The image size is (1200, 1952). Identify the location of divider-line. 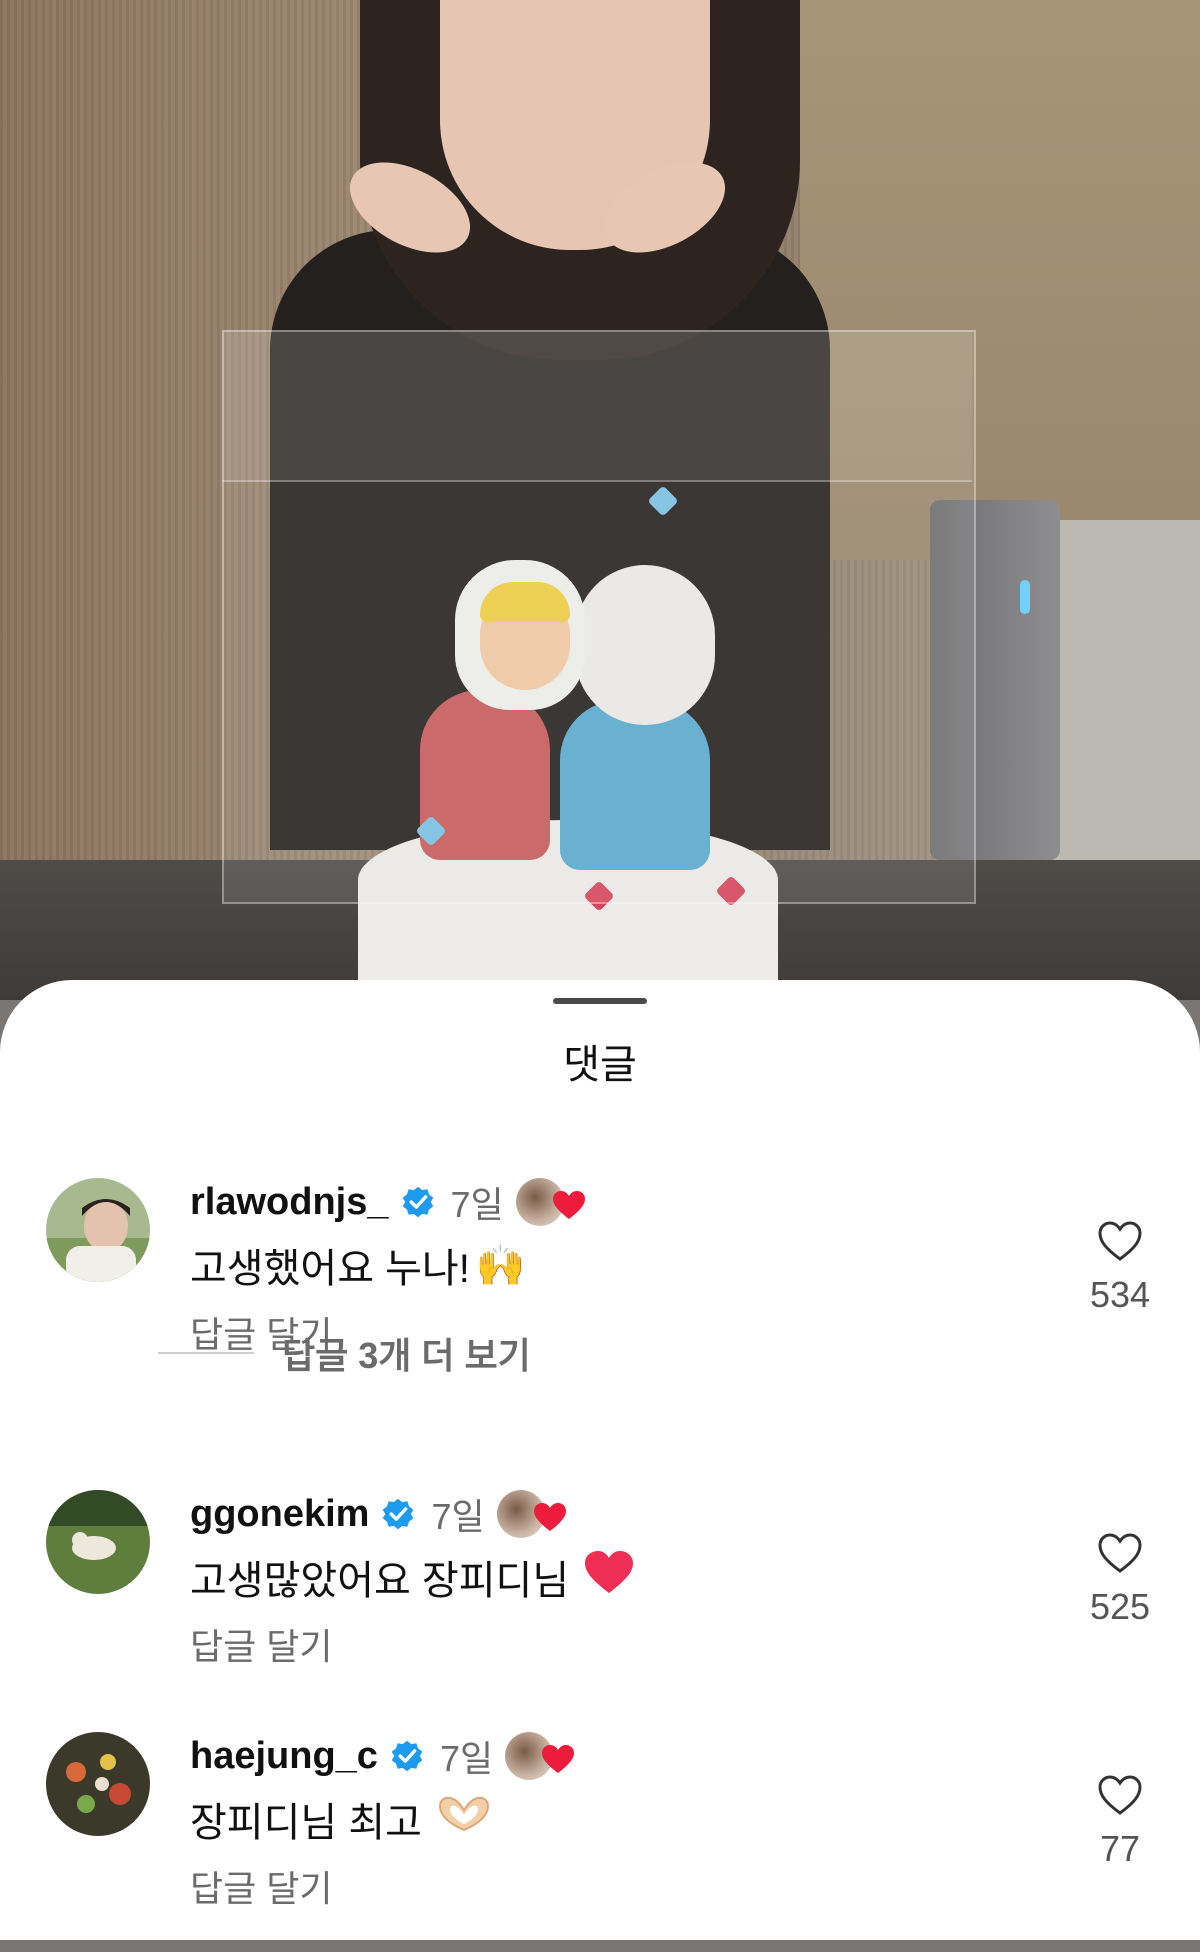
(206, 1353).